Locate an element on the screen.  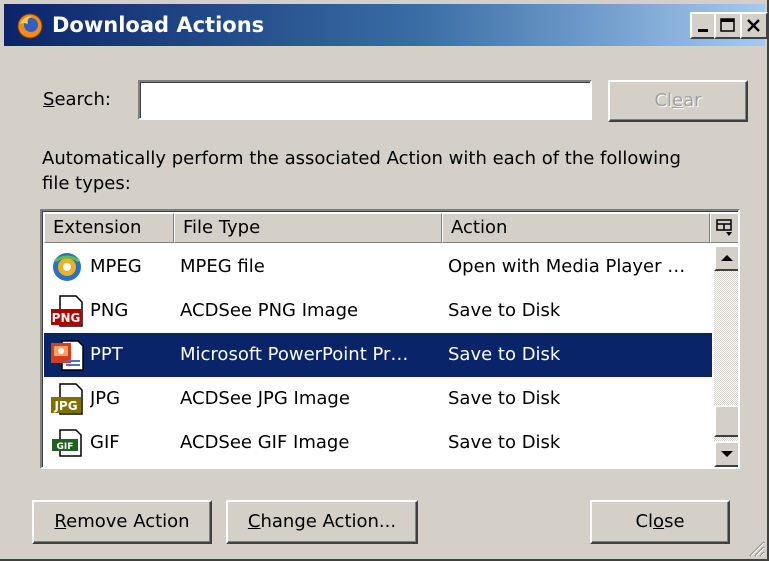
scroll-up-button is located at coordinates (726, 258).